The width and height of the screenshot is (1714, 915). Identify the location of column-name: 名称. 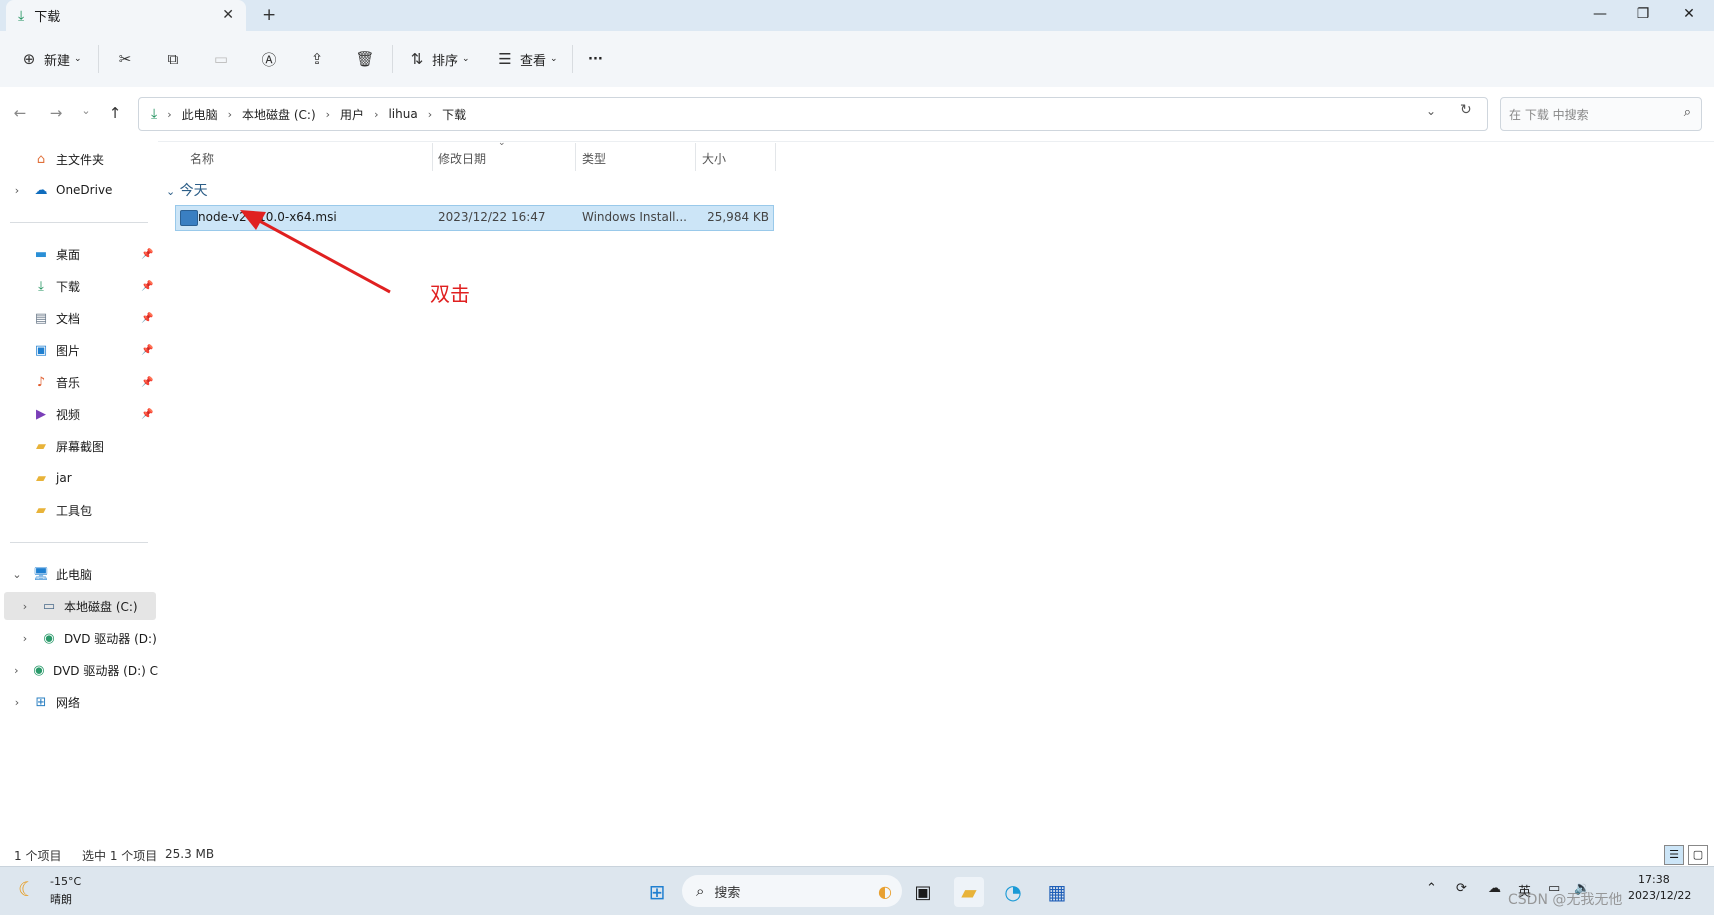
(202, 158).